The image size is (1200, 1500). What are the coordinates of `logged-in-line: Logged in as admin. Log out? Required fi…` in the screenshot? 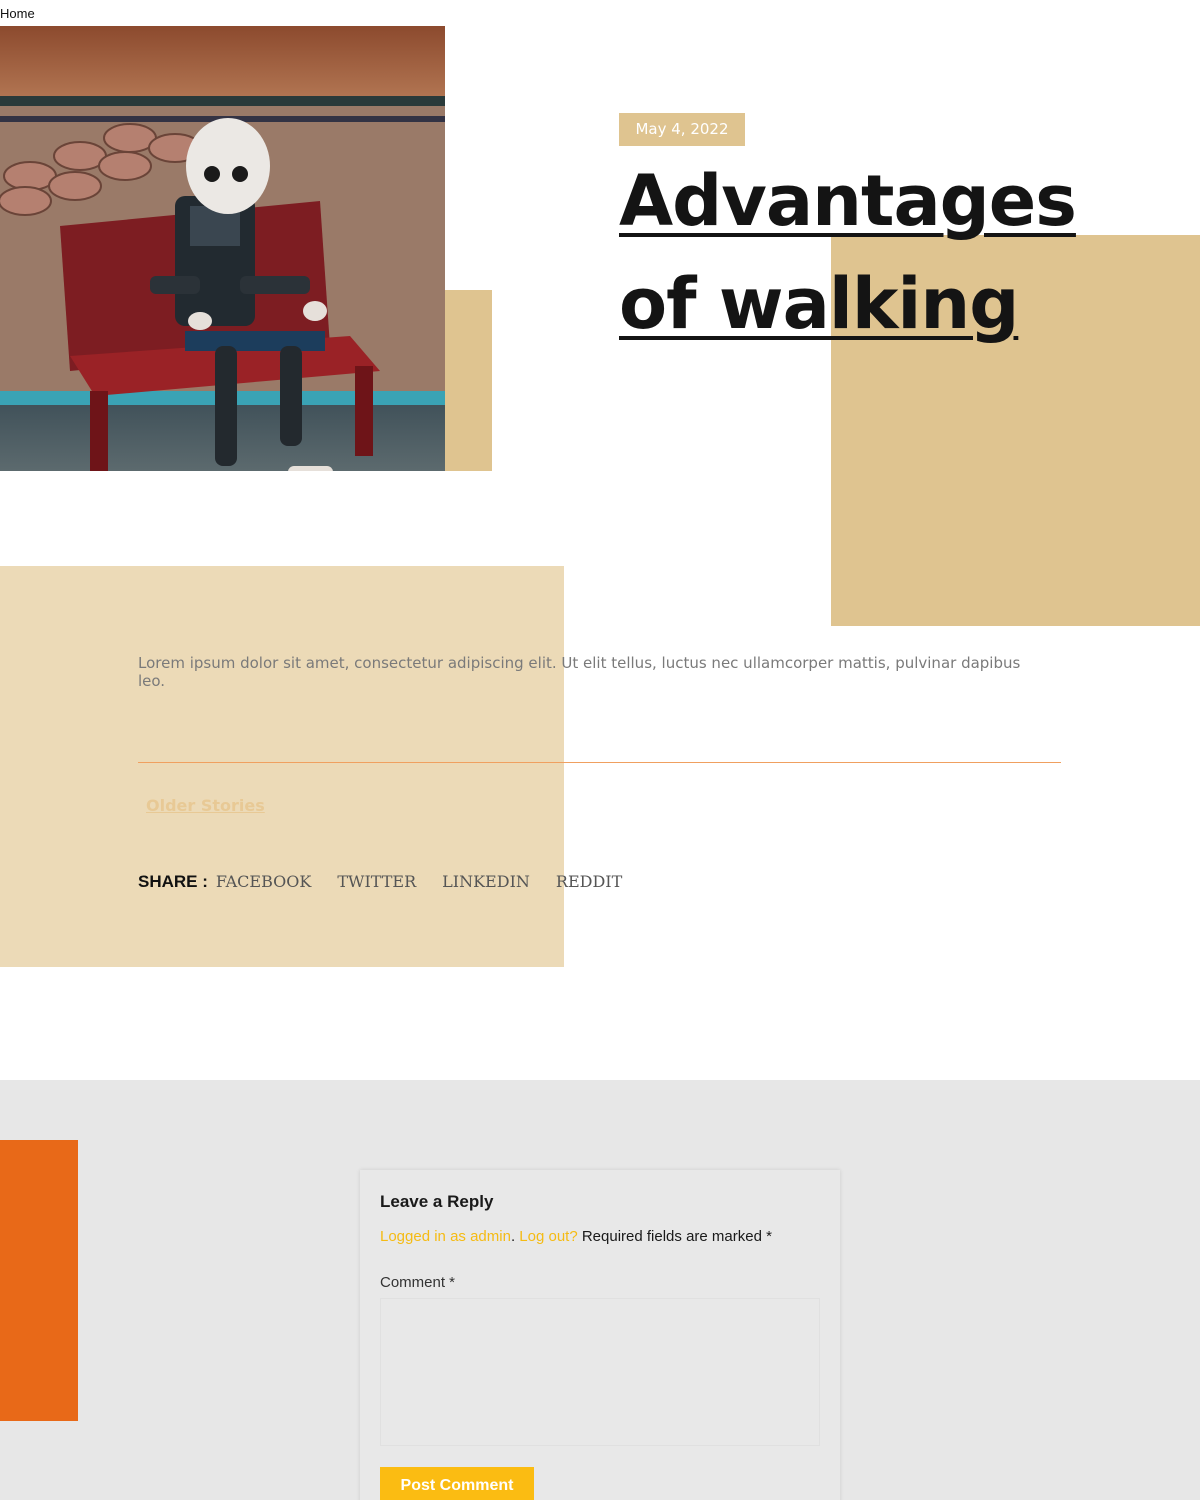 It's located at (576, 1236).